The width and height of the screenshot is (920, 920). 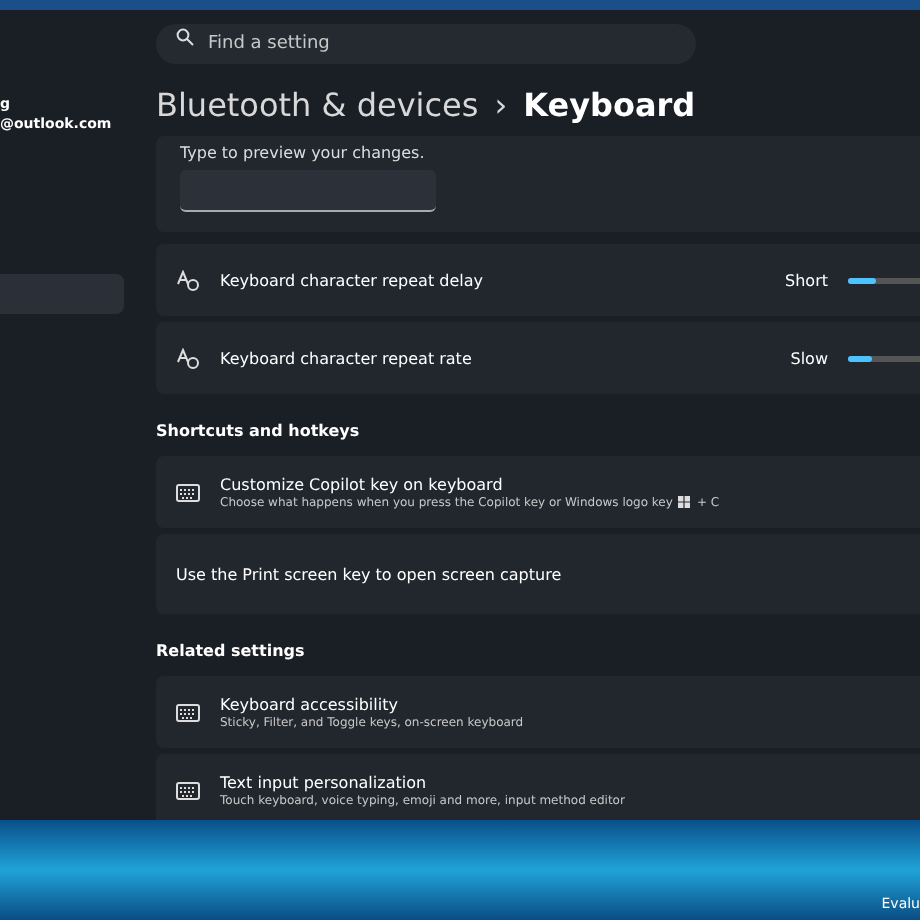 What do you see at coordinates (806, 280) in the screenshot?
I see `slider-reading: Short` at bounding box center [806, 280].